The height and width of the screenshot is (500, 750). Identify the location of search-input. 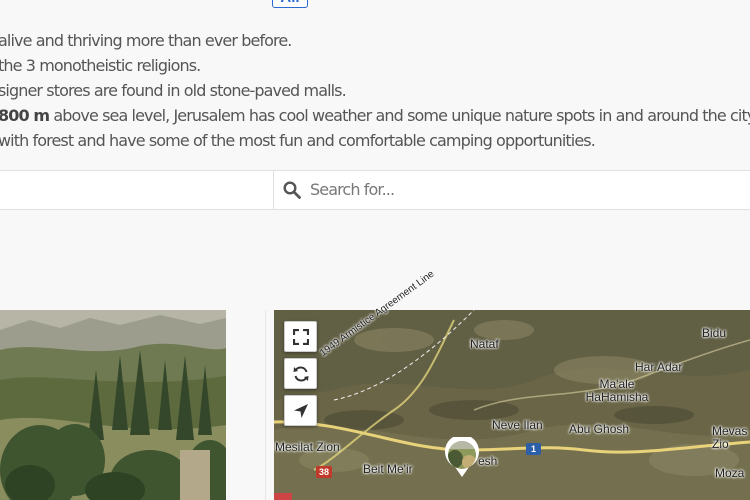
(527, 189).